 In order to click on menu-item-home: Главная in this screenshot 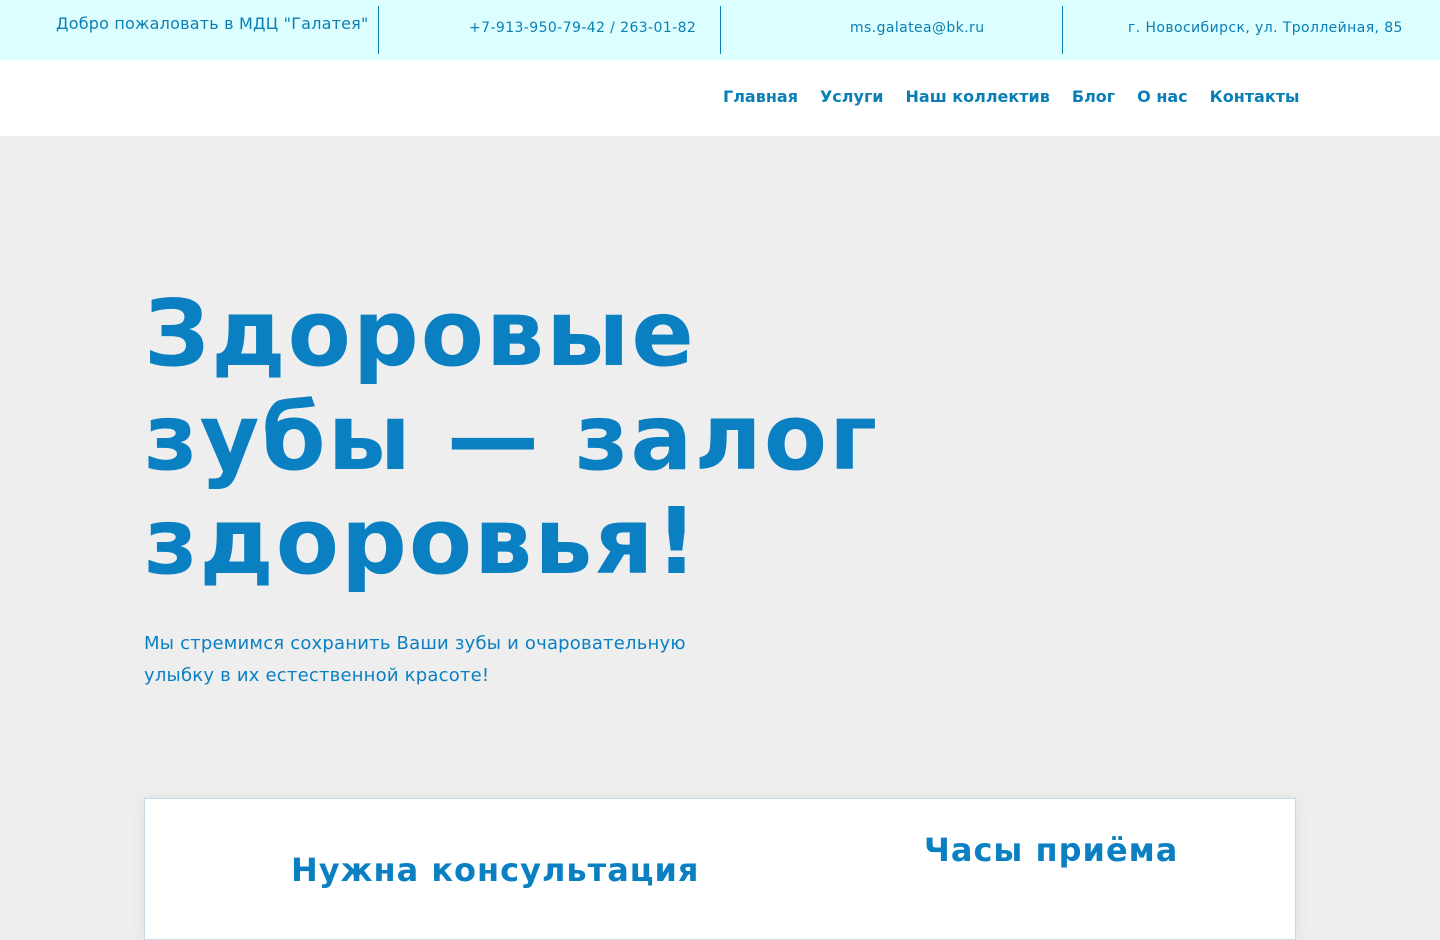, I will do `click(760, 96)`.